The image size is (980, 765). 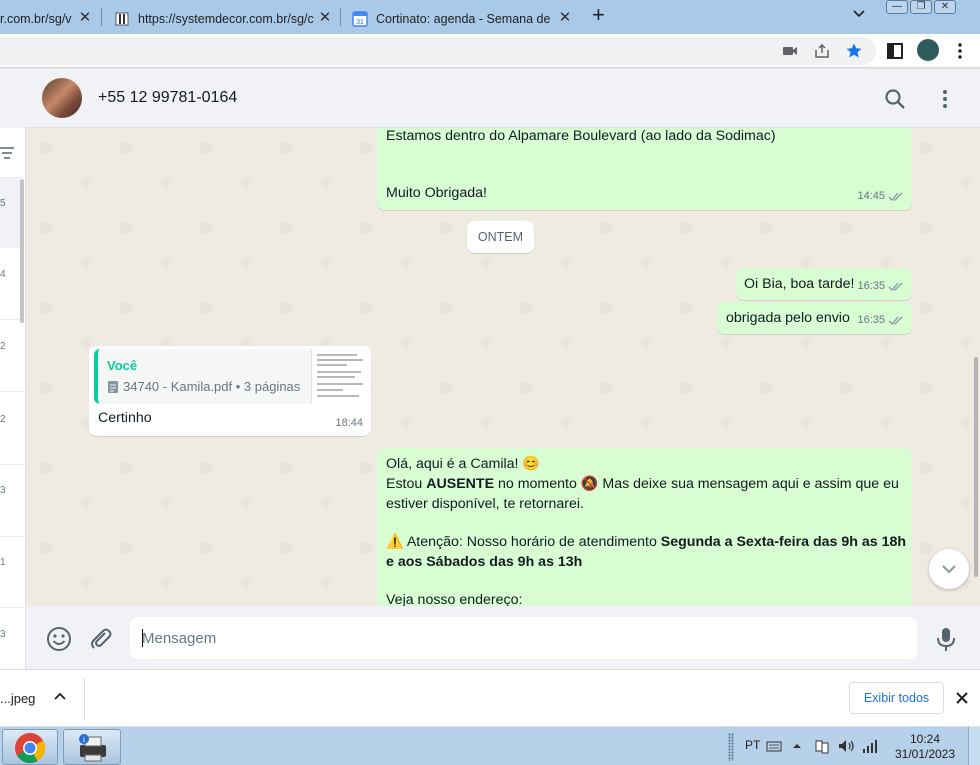 What do you see at coordinates (945, 7) in the screenshot?
I see `window-close-button: ✕` at bounding box center [945, 7].